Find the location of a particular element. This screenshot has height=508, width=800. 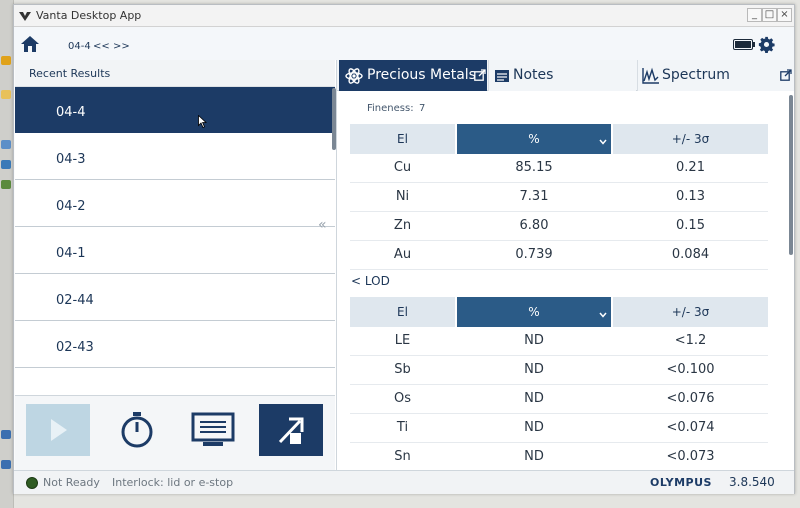

element-cell: Ti is located at coordinates (402, 427).